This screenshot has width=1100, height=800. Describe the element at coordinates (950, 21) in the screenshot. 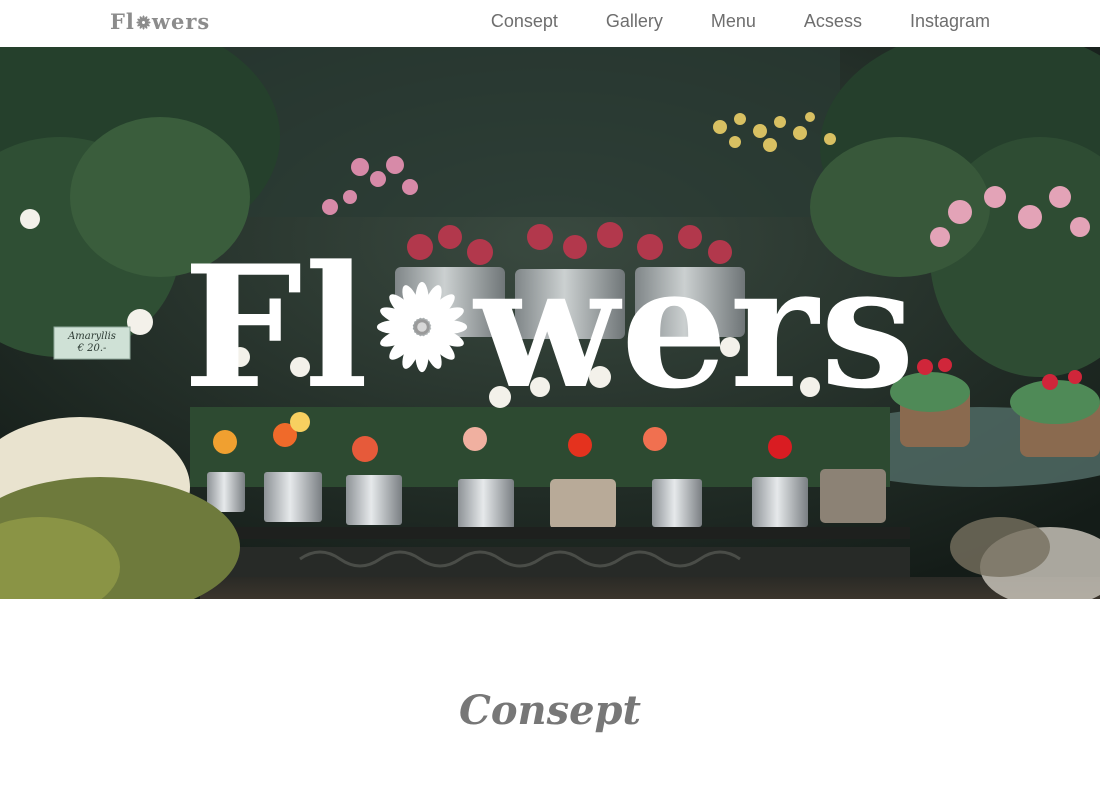

I see `nav-item-instagram: Instagram` at that location.